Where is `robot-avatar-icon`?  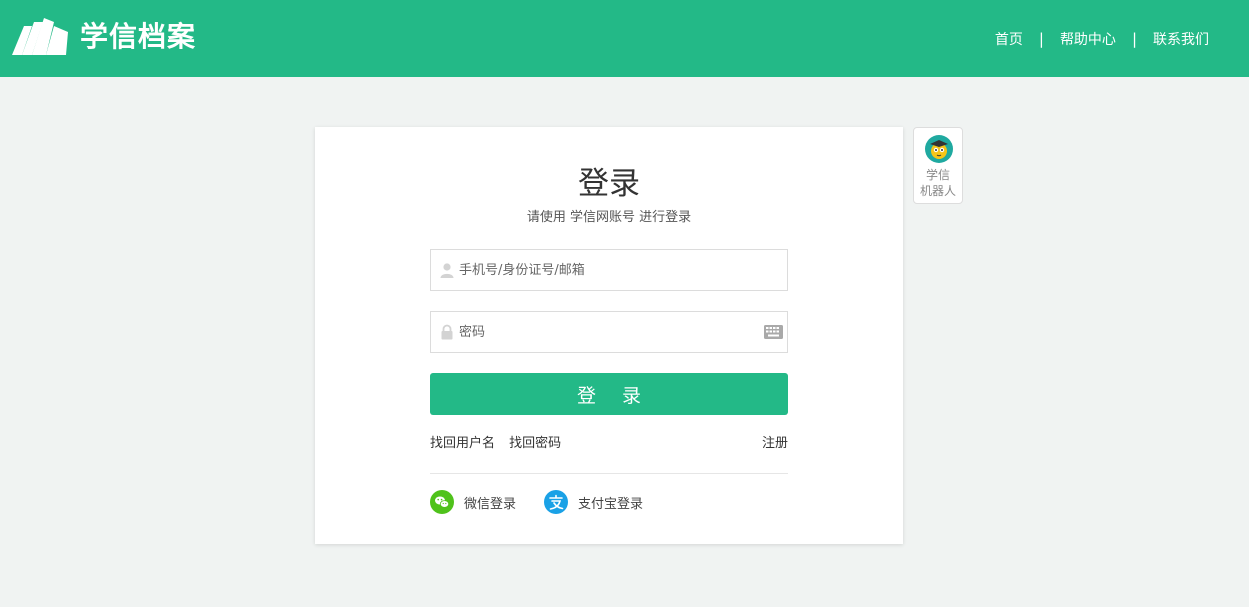
robot-avatar-icon is located at coordinates (939, 149).